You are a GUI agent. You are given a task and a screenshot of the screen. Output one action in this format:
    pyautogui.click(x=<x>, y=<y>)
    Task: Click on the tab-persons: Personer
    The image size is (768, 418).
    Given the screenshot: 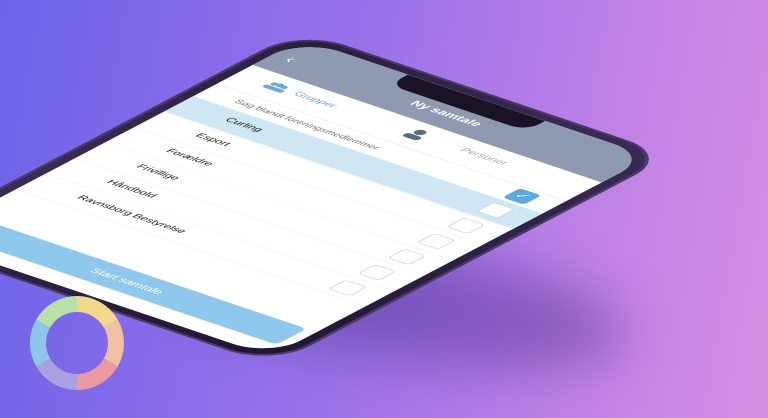 What is the action you would take?
    pyautogui.click(x=483, y=157)
    